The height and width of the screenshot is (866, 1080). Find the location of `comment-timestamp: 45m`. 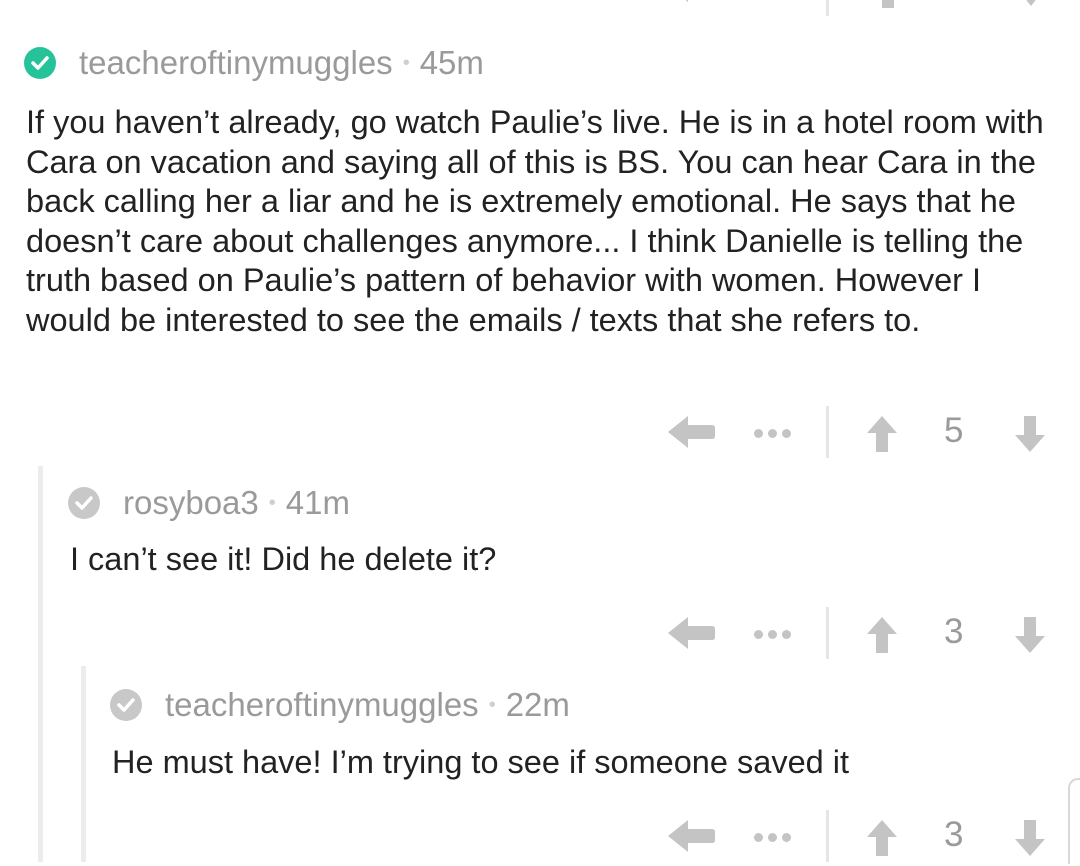

comment-timestamp: 45m is located at coordinates (451, 62).